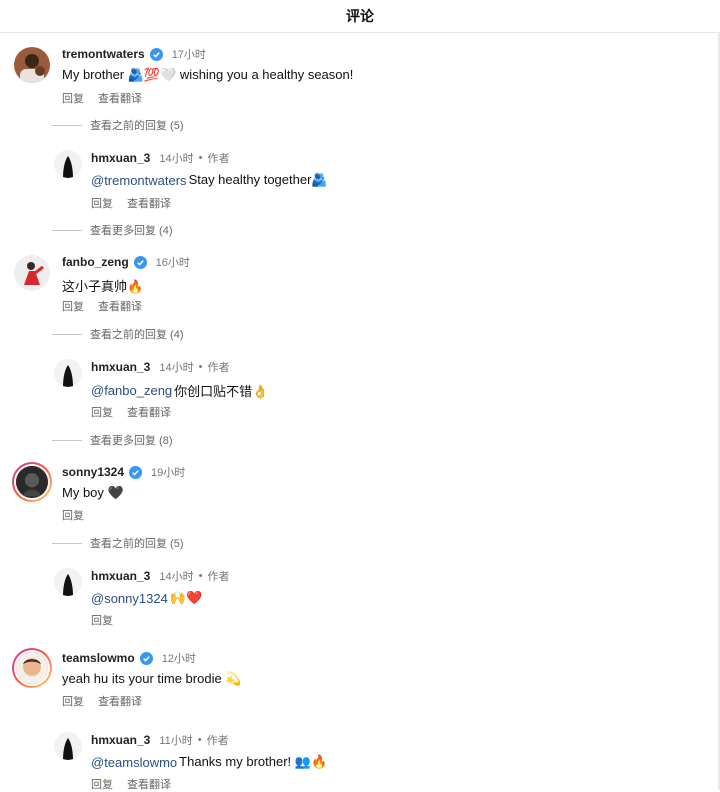  I want to click on reply-text: @tremontwaters Stay healthy together🫂, so click(209, 180).